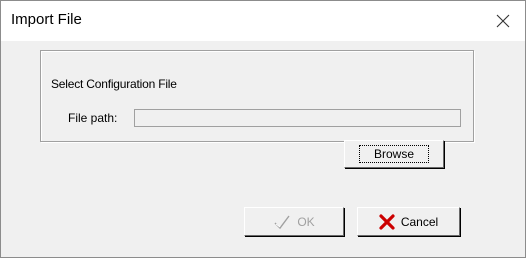 The image size is (526, 258). Describe the element at coordinates (387, 221) in the screenshot. I see `x-mark-icon` at that location.